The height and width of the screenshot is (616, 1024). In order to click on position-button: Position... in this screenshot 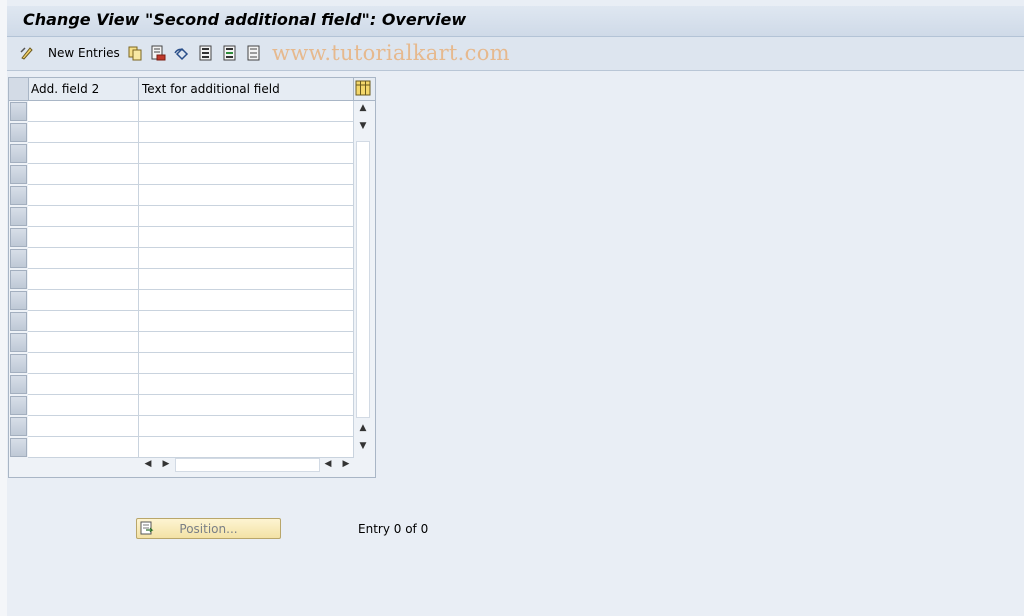, I will do `click(208, 528)`.